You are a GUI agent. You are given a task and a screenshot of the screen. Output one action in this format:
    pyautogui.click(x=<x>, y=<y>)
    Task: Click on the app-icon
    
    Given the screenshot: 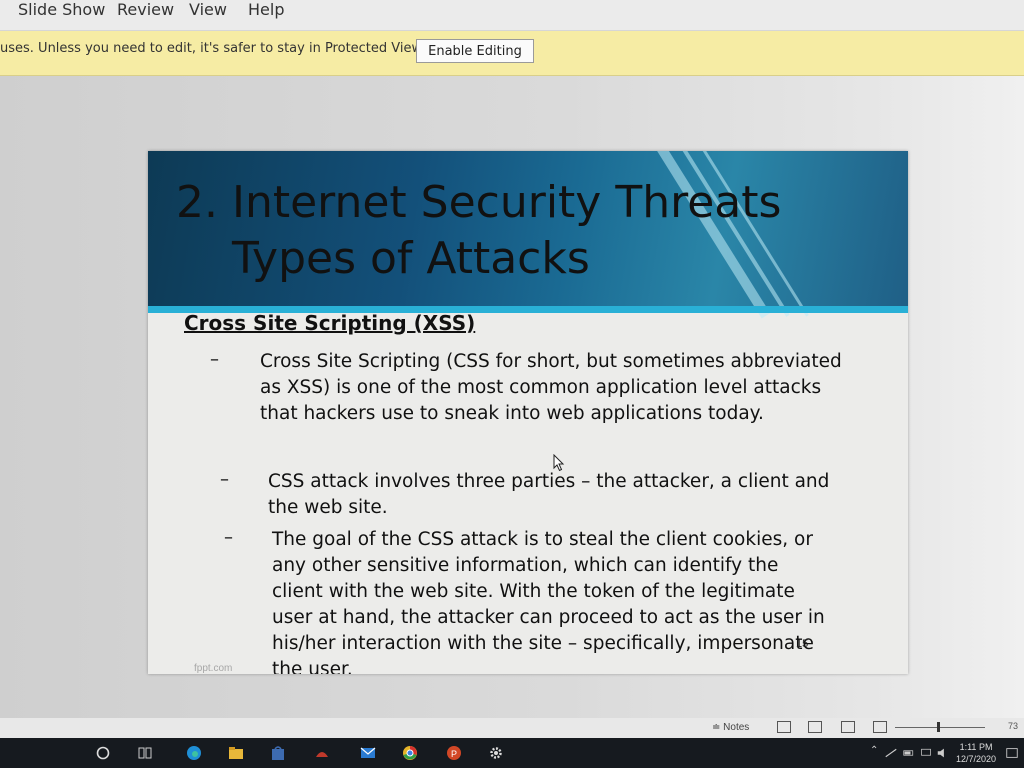 What is the action you would take?
    pyautogui.click(x=322, y=753)
    